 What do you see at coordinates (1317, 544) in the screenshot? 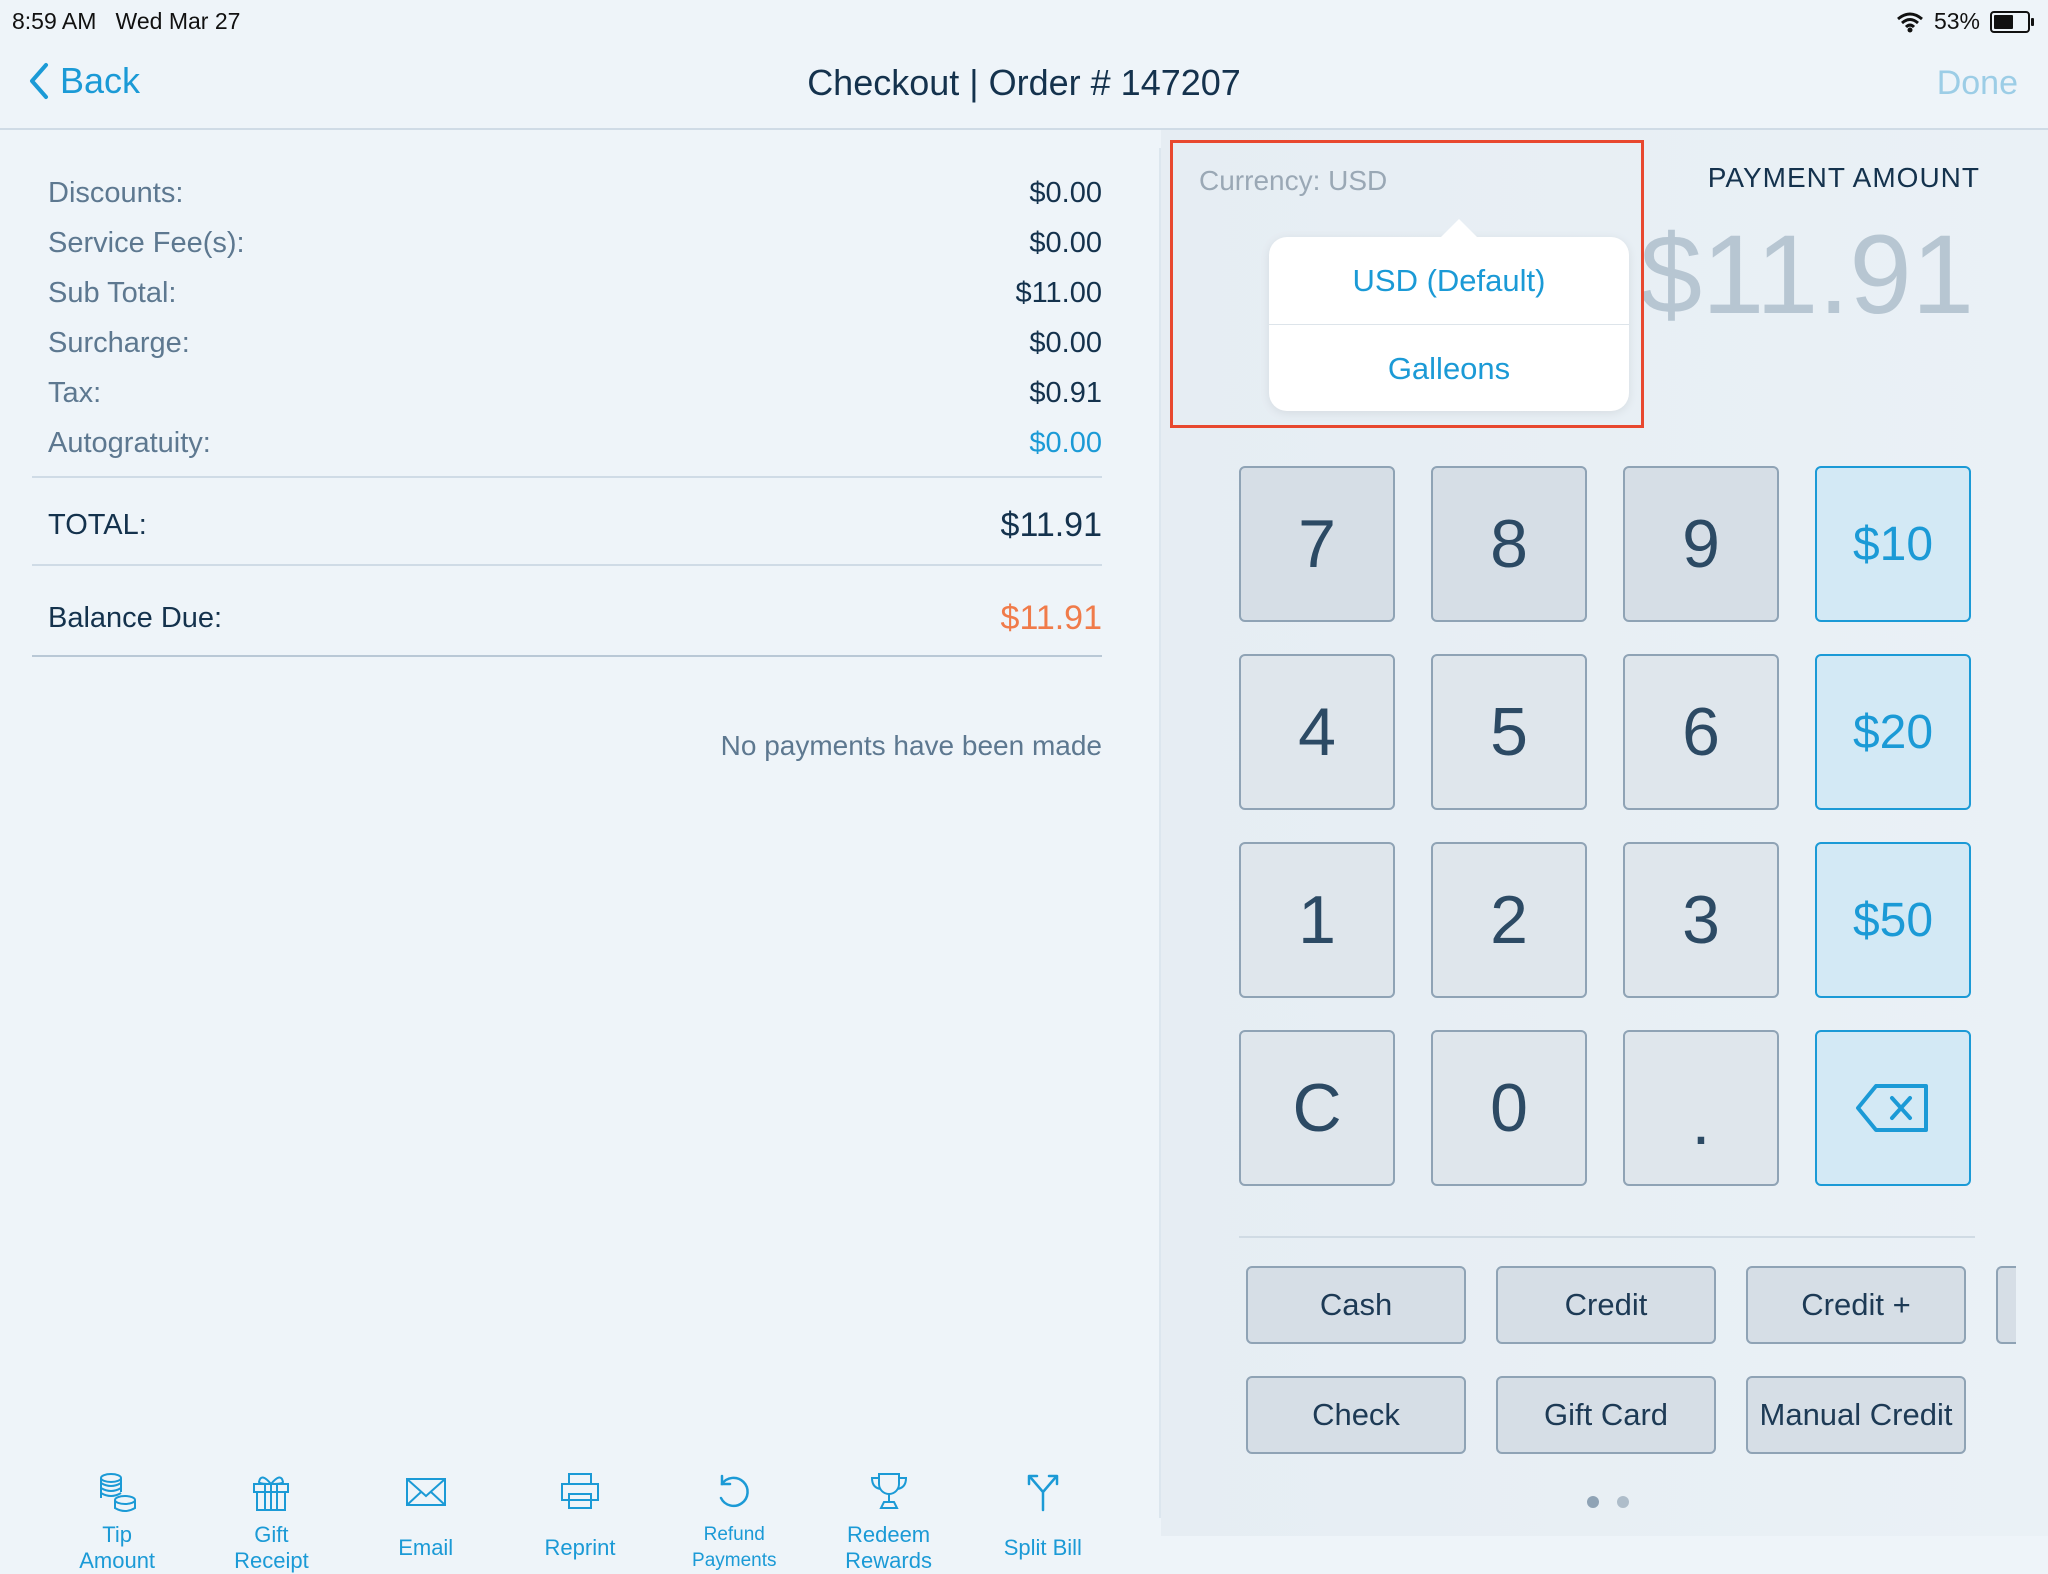
I see `key-7: 7` at bounding box center [1317, 544].